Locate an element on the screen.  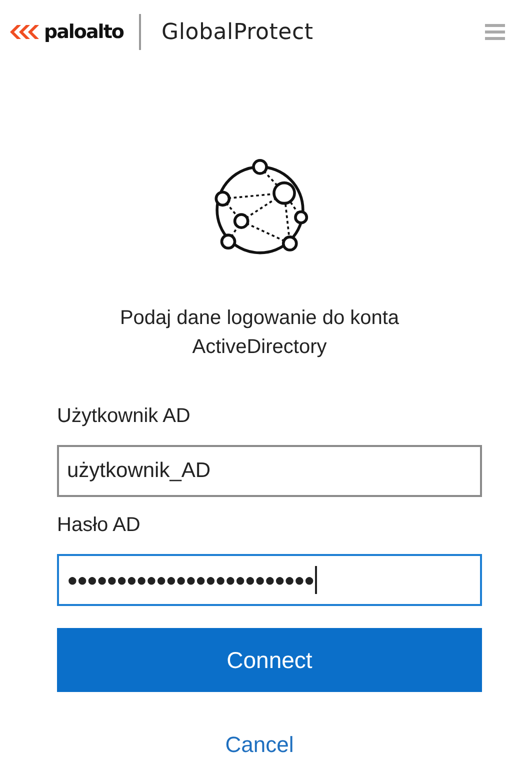
password-field: ●●●●●●●●●●●●●●●●●●●●●●●●● is located at coordinates (269, 580).